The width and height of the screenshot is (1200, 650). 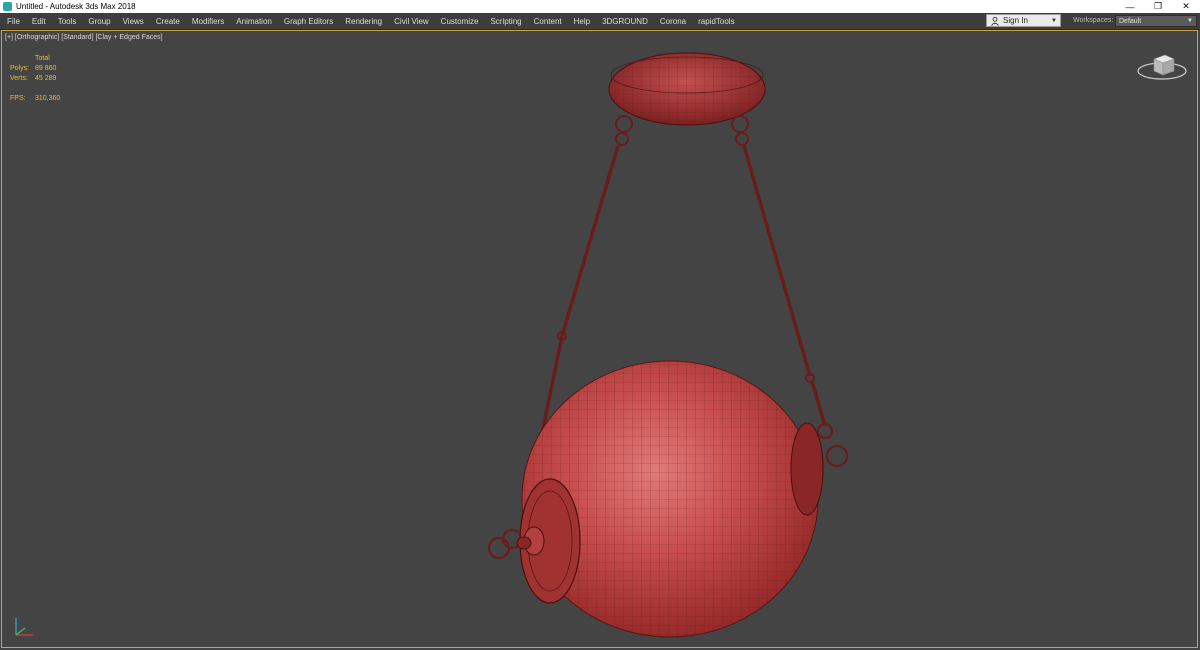 What do you see at coordinates (411, 21) in the screenshot?
I see `menu-civil-view: Civil View` at bounding box center [411, 21].